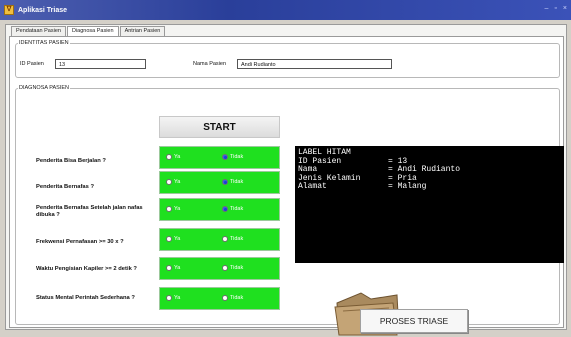 This screenshot has width=571, height=337. I want to click on question-label-2: Penderita Bernafas ?, so click(65, 187).